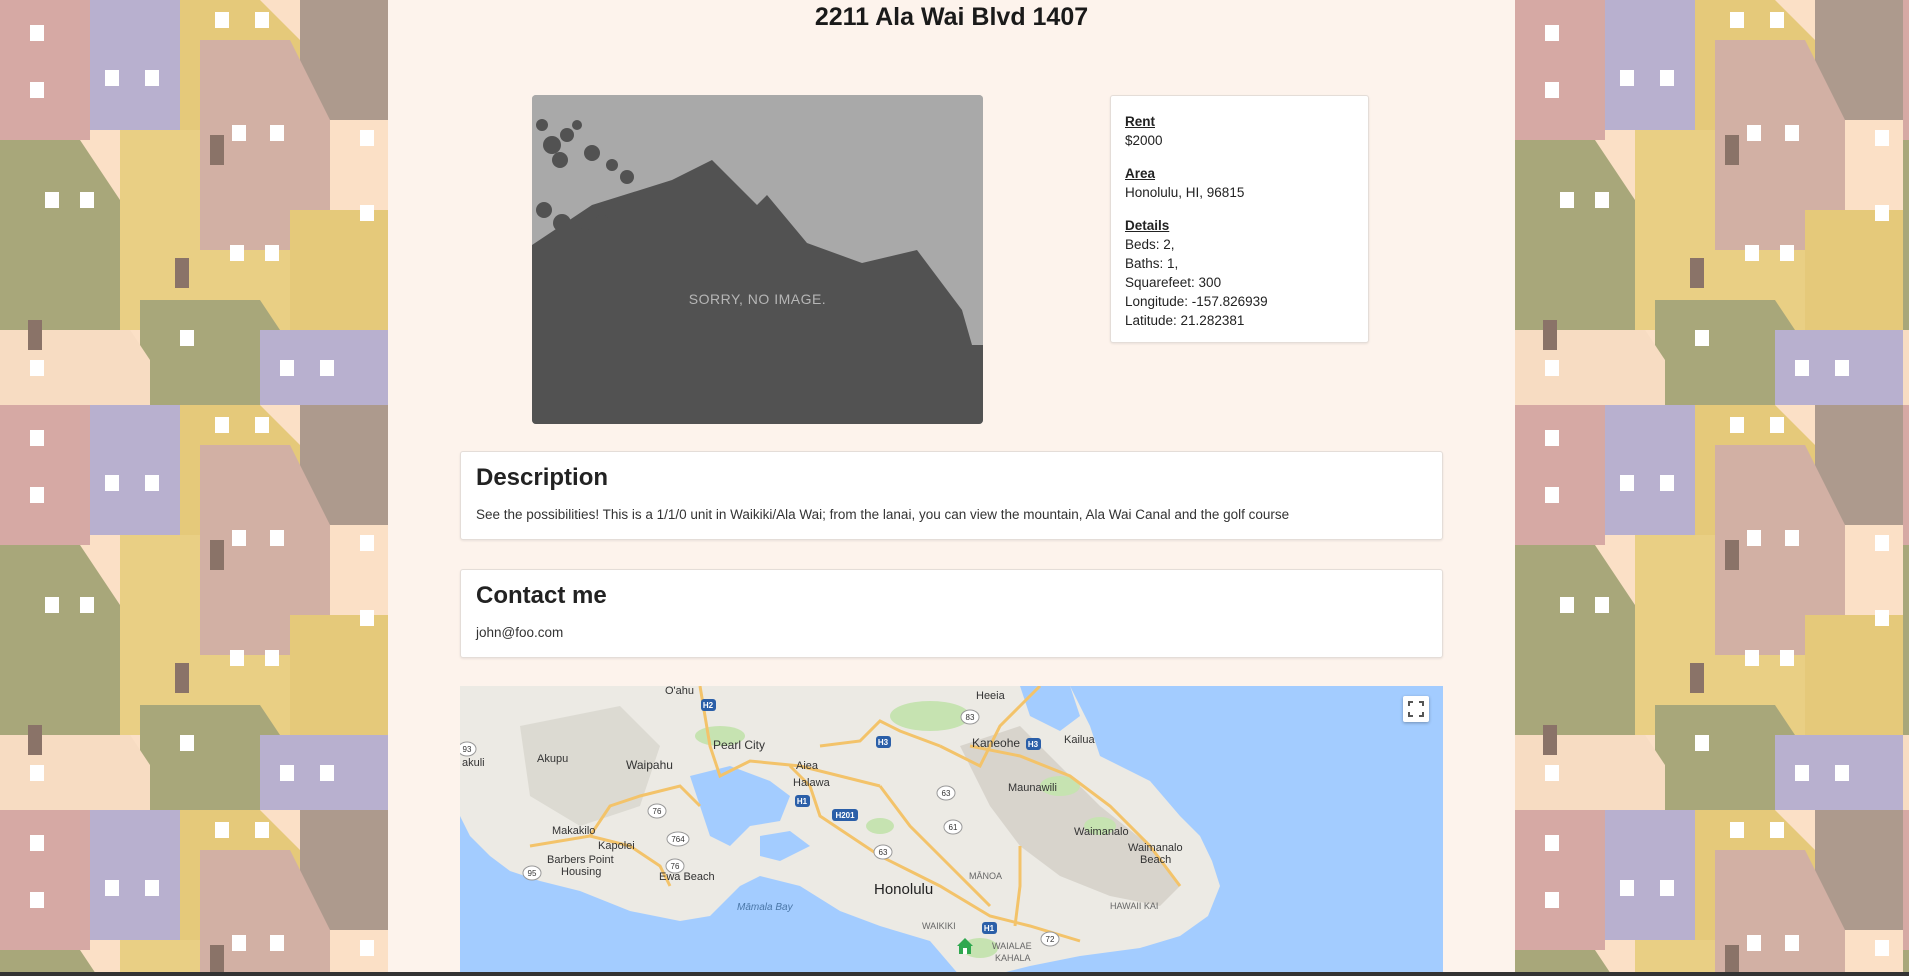 The height and width of the screenshot is (976, 1909). I want to click on map-label-waimanalo-beach-2: Beach, so click(1155, 860).